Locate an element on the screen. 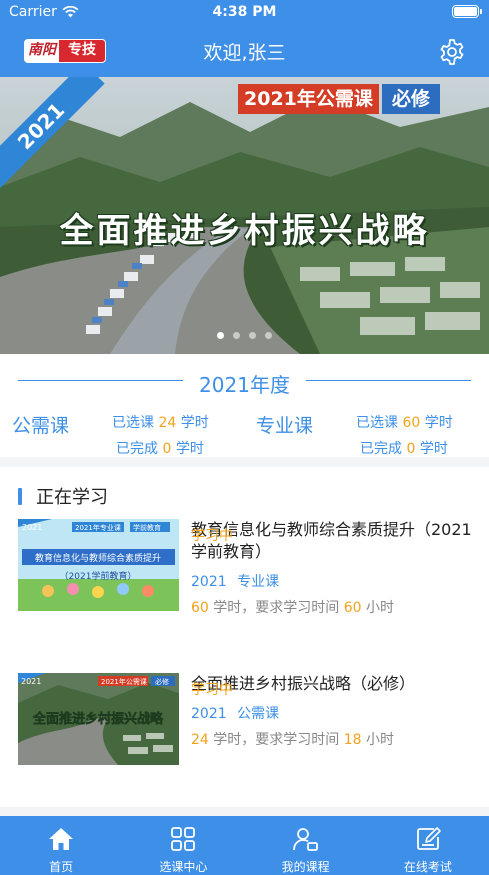 The image size is (489, 875). course-type: 专业课 is located at coordinates (258, 582).